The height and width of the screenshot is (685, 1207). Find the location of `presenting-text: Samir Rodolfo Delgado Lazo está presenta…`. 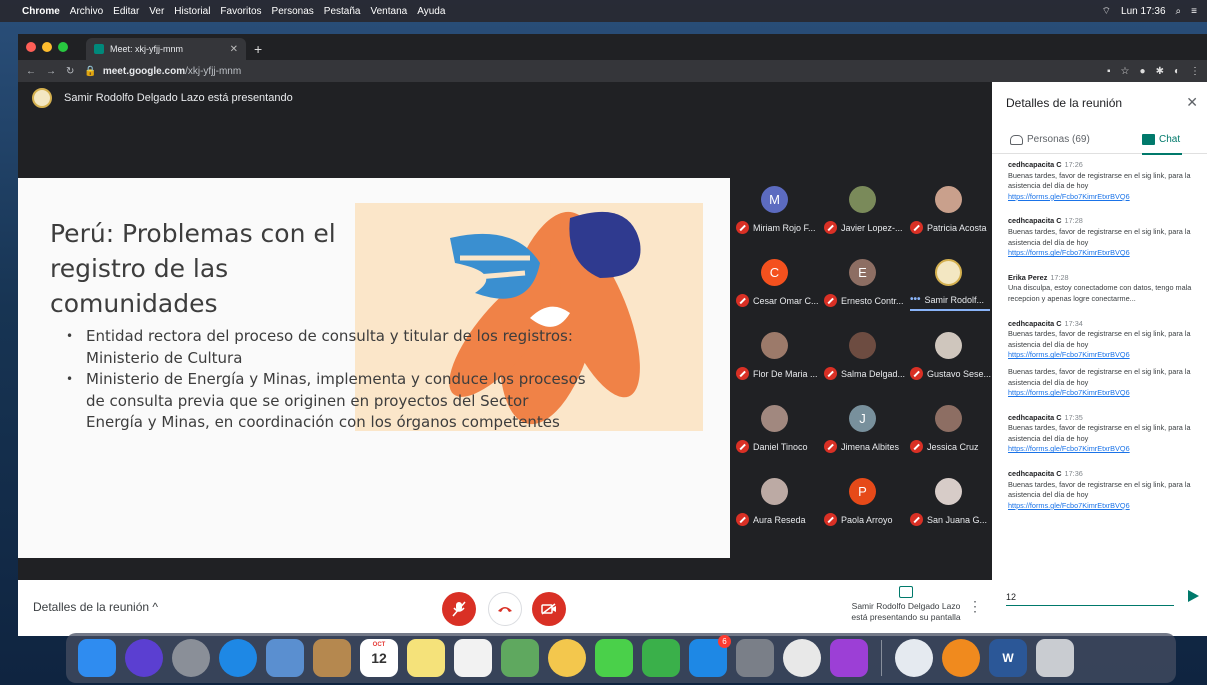

presenting-text: Samir Rodolfo Delgado Lazo está presenta… is located at coordinates (178, 98).